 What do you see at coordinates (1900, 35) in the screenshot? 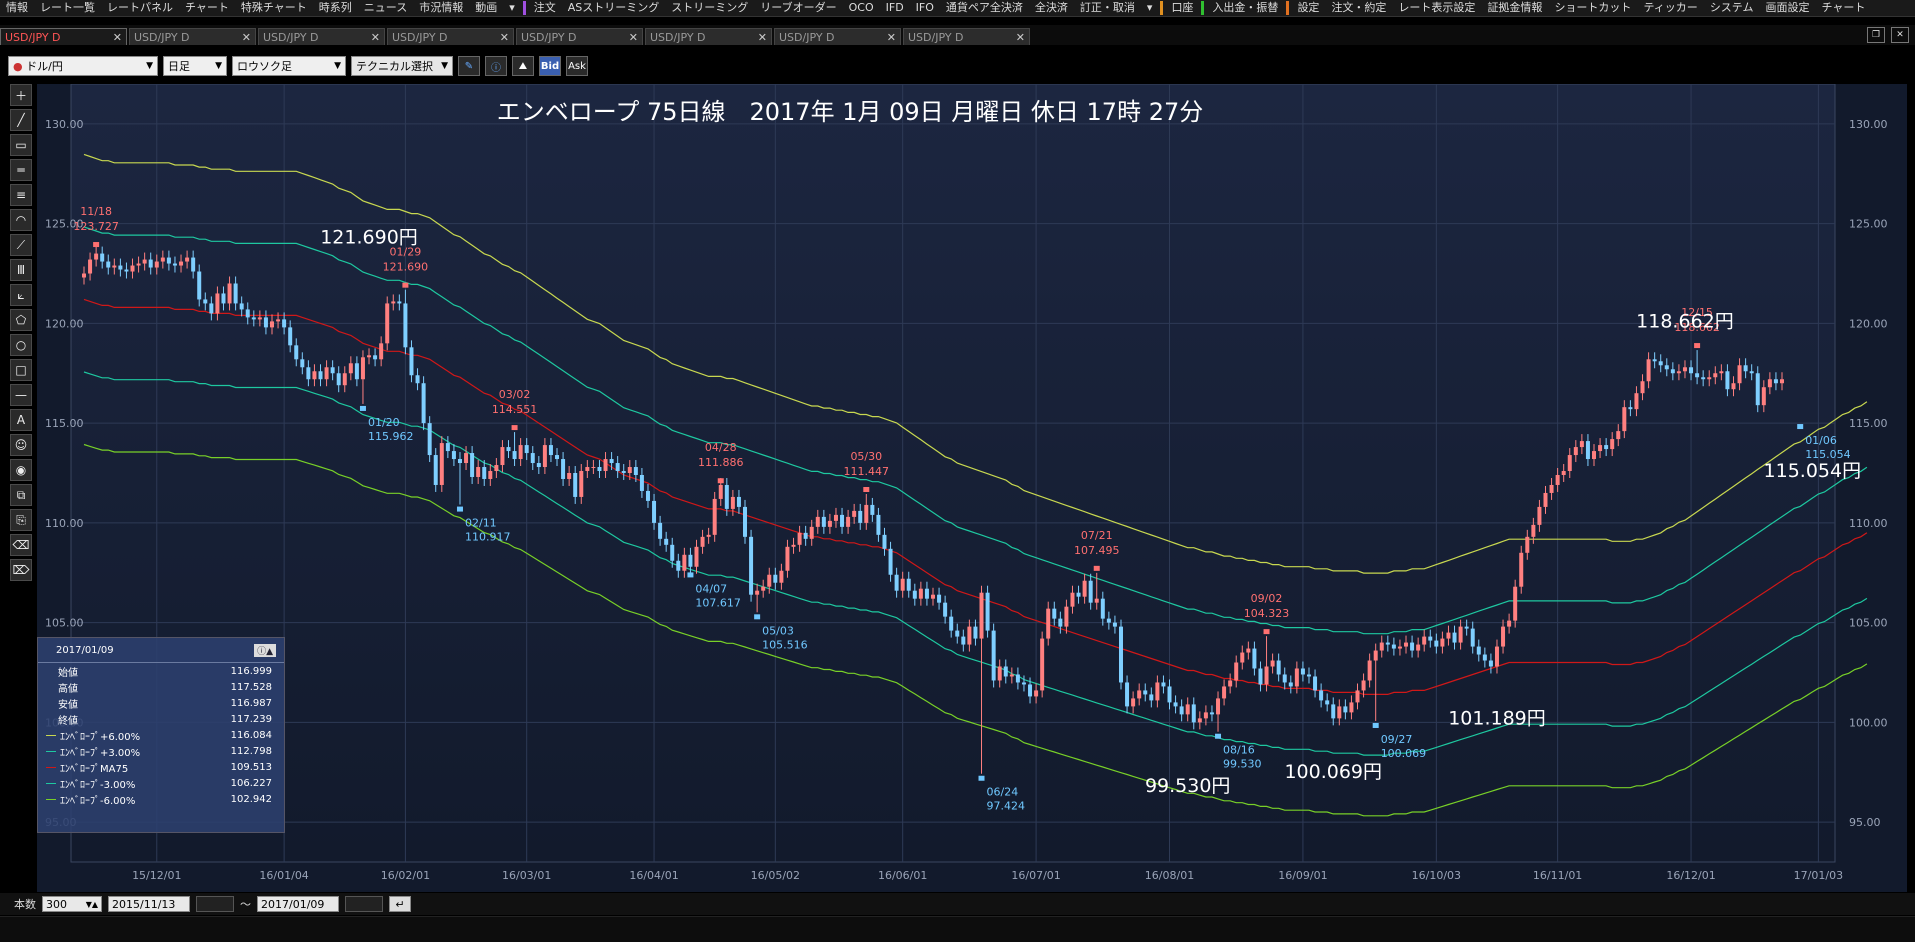
I see `close-window-icon: ✕` at bounding box center [1900, 35].